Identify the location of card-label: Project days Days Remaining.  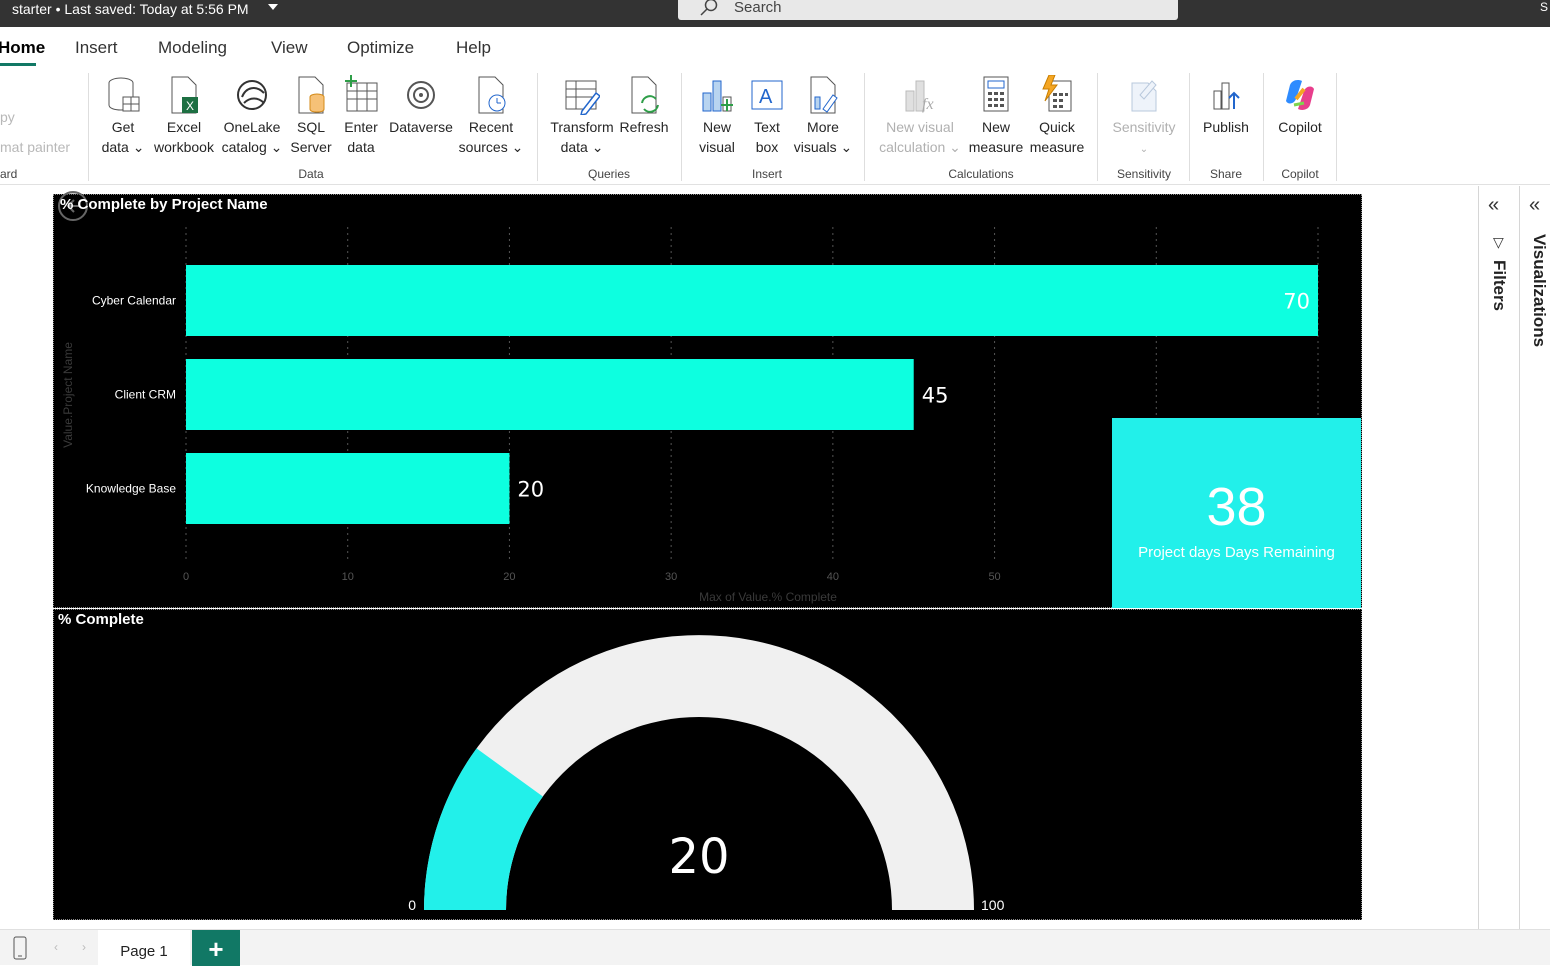
(1236, 552).